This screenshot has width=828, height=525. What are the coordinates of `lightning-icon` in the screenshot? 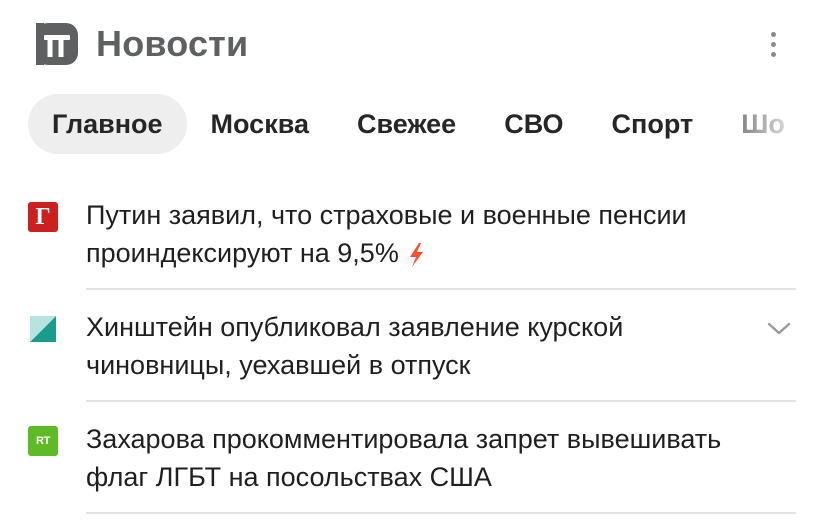 It's located at (416, 254).